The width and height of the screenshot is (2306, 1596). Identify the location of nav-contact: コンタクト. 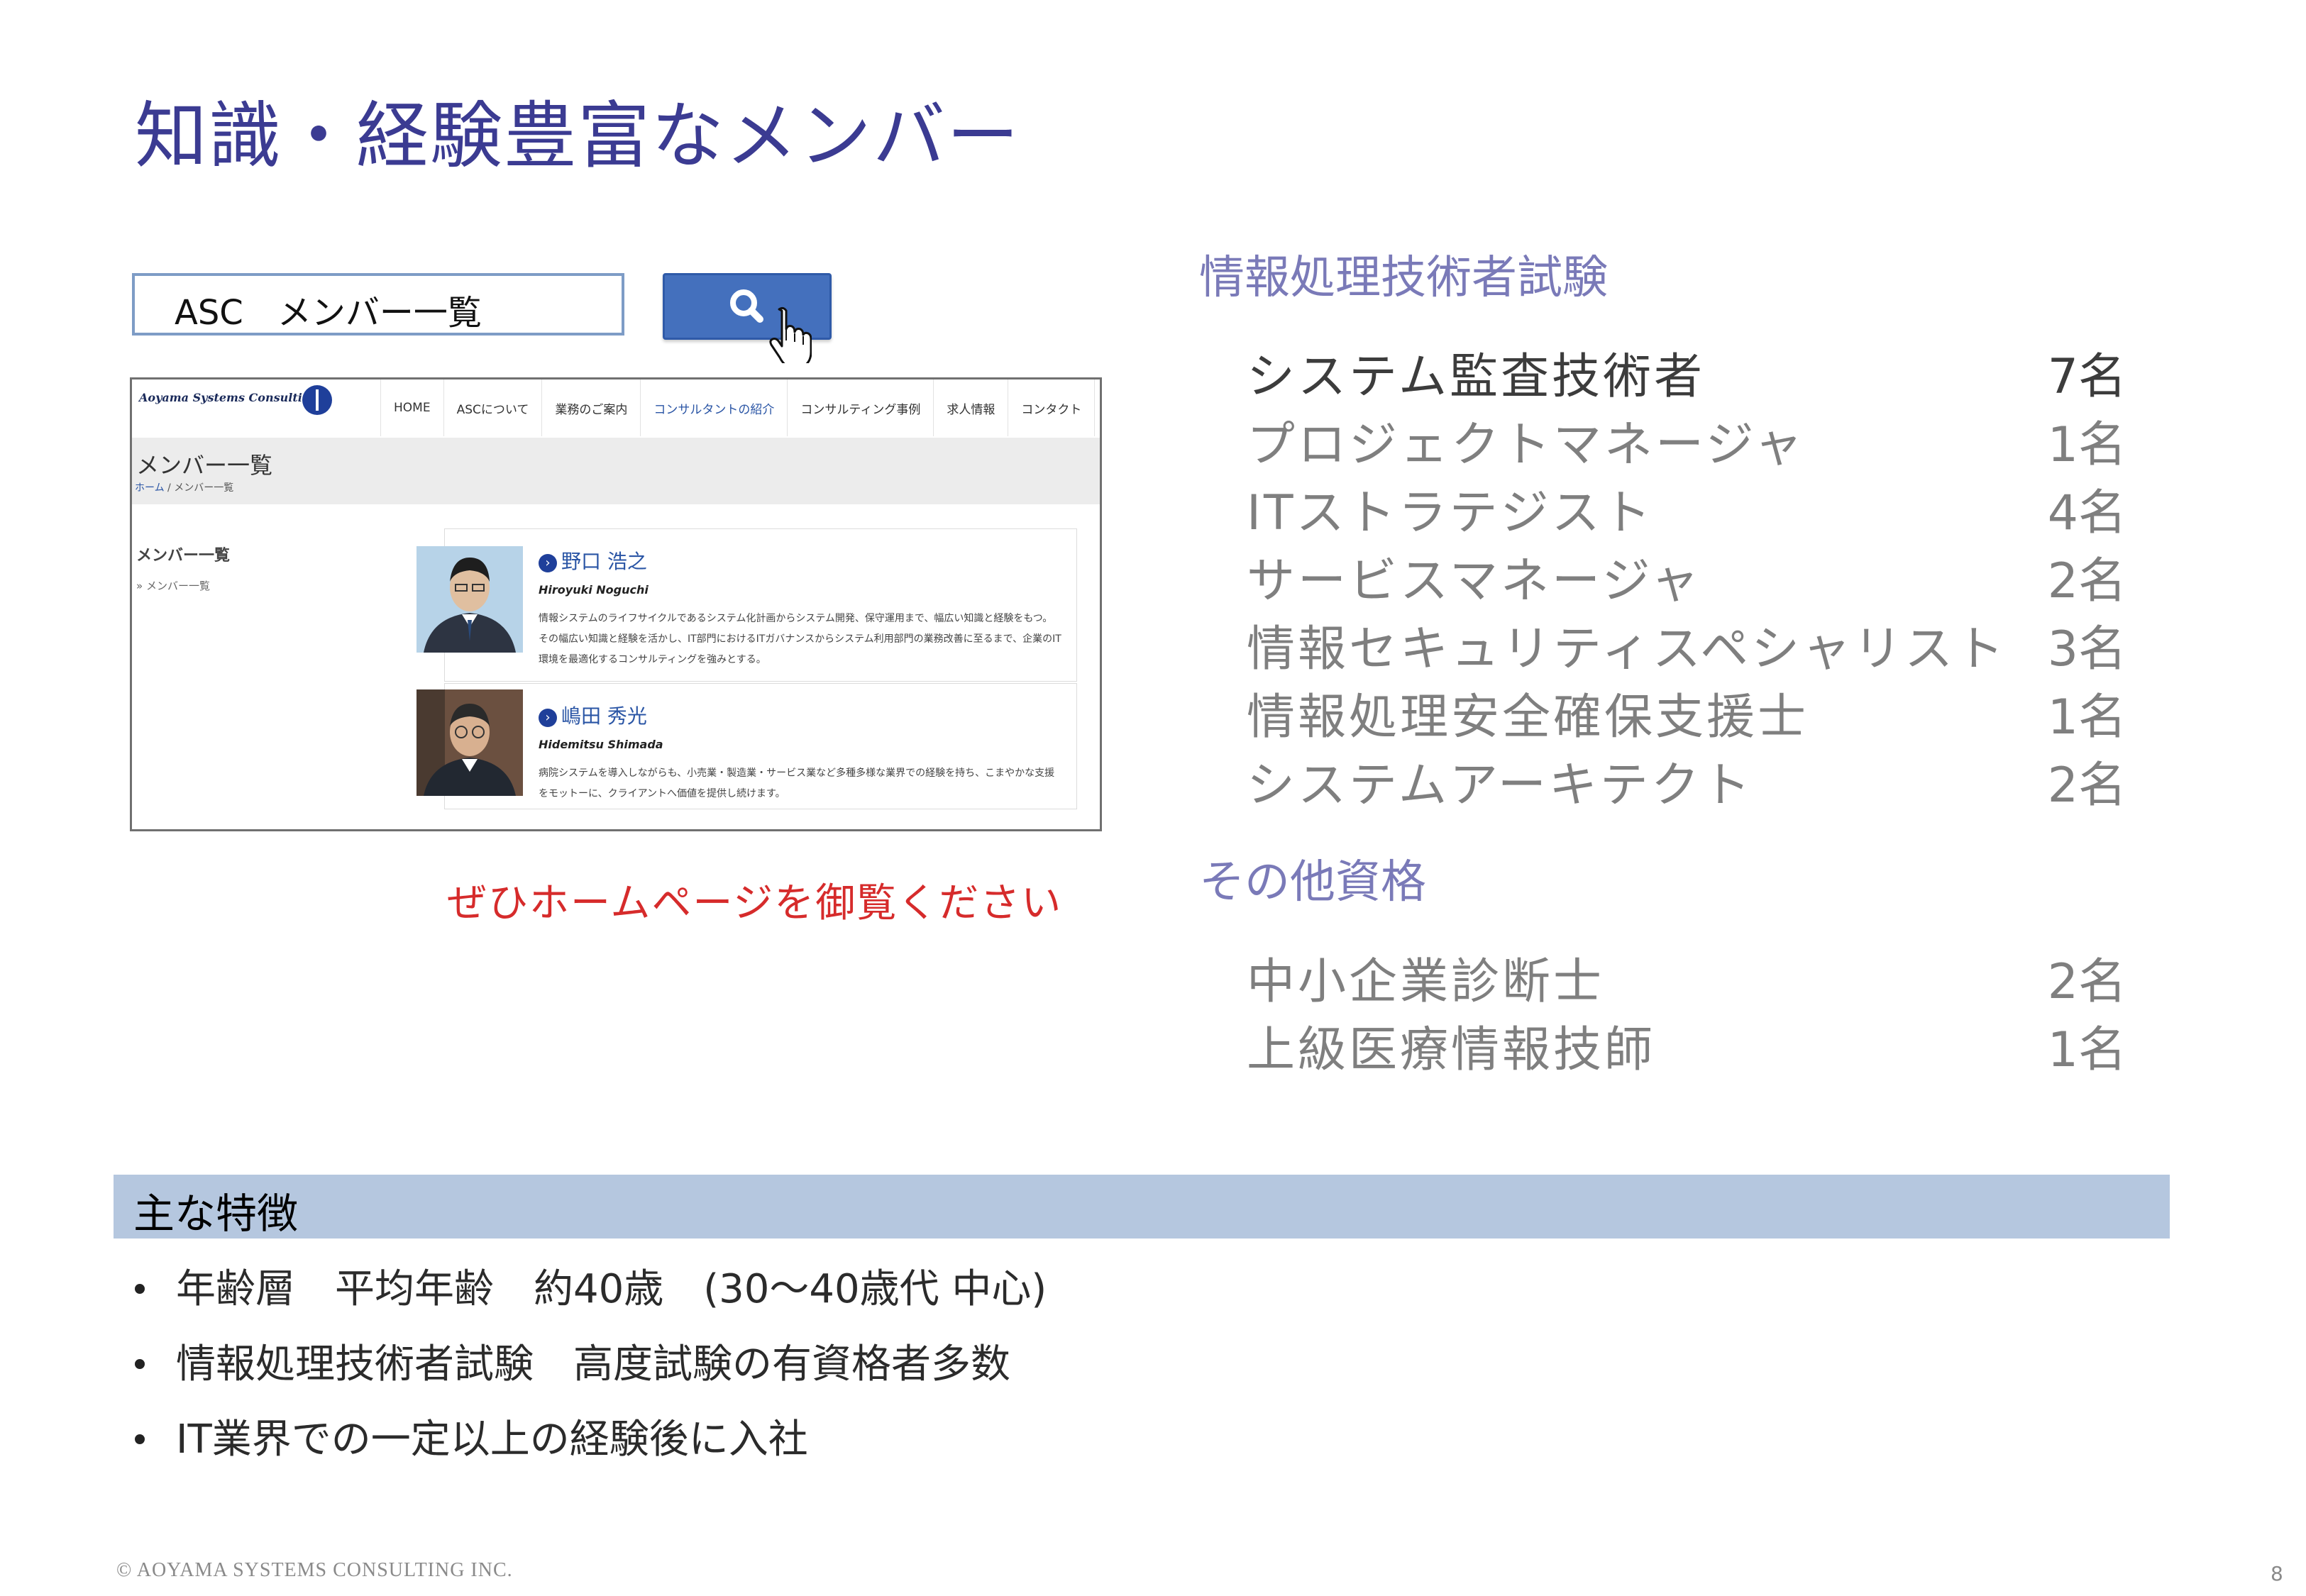
(1051, 408).